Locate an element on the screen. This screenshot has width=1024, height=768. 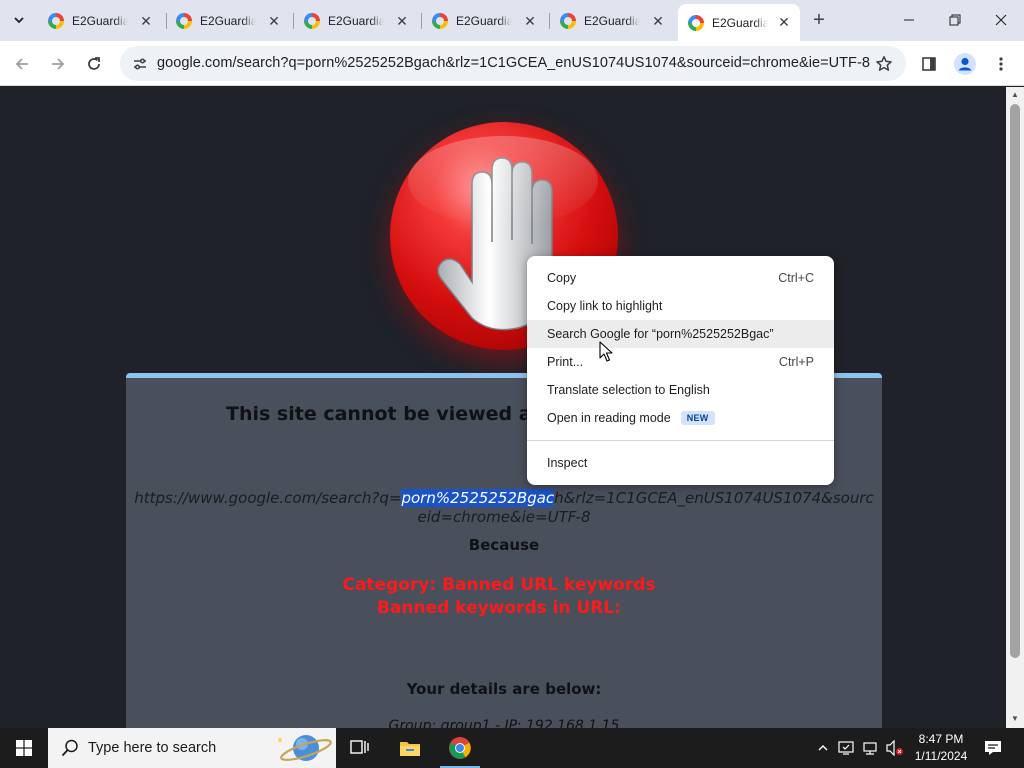
forward-button is located at coordinates (58, 64).